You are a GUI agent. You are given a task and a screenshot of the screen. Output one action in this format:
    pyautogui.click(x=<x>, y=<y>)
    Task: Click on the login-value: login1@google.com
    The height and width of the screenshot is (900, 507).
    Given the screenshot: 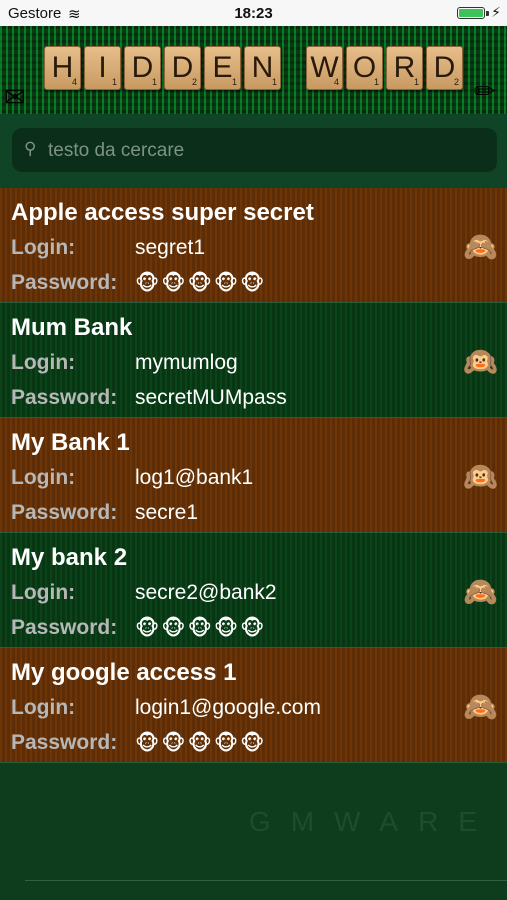 What is the action you would take?
    pyautogui.click(x=228, y=707)
    